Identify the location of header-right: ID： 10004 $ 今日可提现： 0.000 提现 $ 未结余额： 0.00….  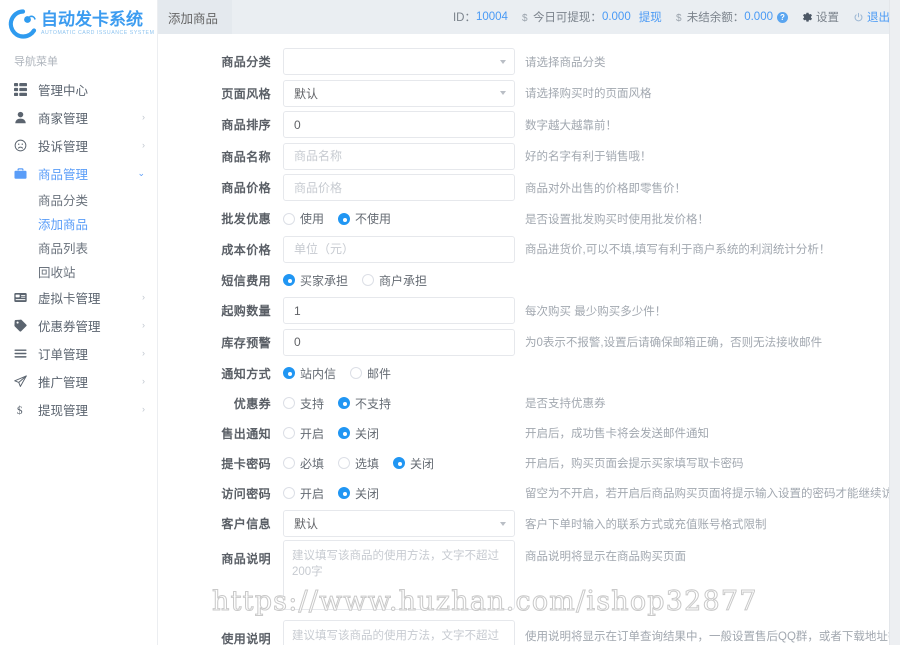
(676, 17).